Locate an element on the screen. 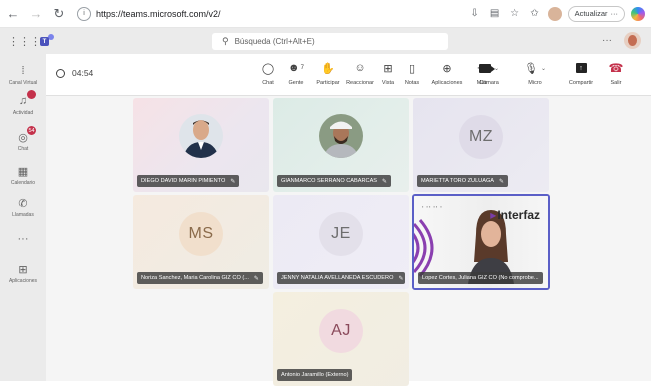 This screenshot has height=386, width=651. translate-icon: ▤ is located at coordinates (495, 13).